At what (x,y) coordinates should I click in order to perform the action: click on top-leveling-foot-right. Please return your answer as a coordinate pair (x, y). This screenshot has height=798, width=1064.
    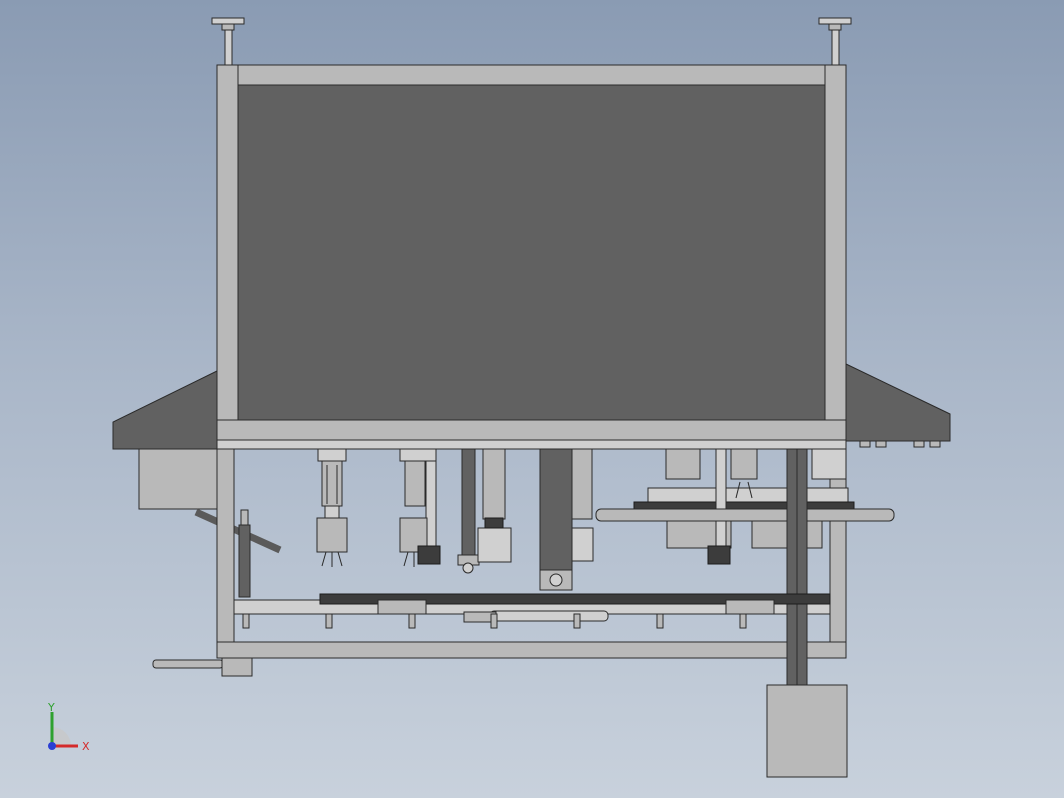
    Looking at the image, I should click on (835, 41).